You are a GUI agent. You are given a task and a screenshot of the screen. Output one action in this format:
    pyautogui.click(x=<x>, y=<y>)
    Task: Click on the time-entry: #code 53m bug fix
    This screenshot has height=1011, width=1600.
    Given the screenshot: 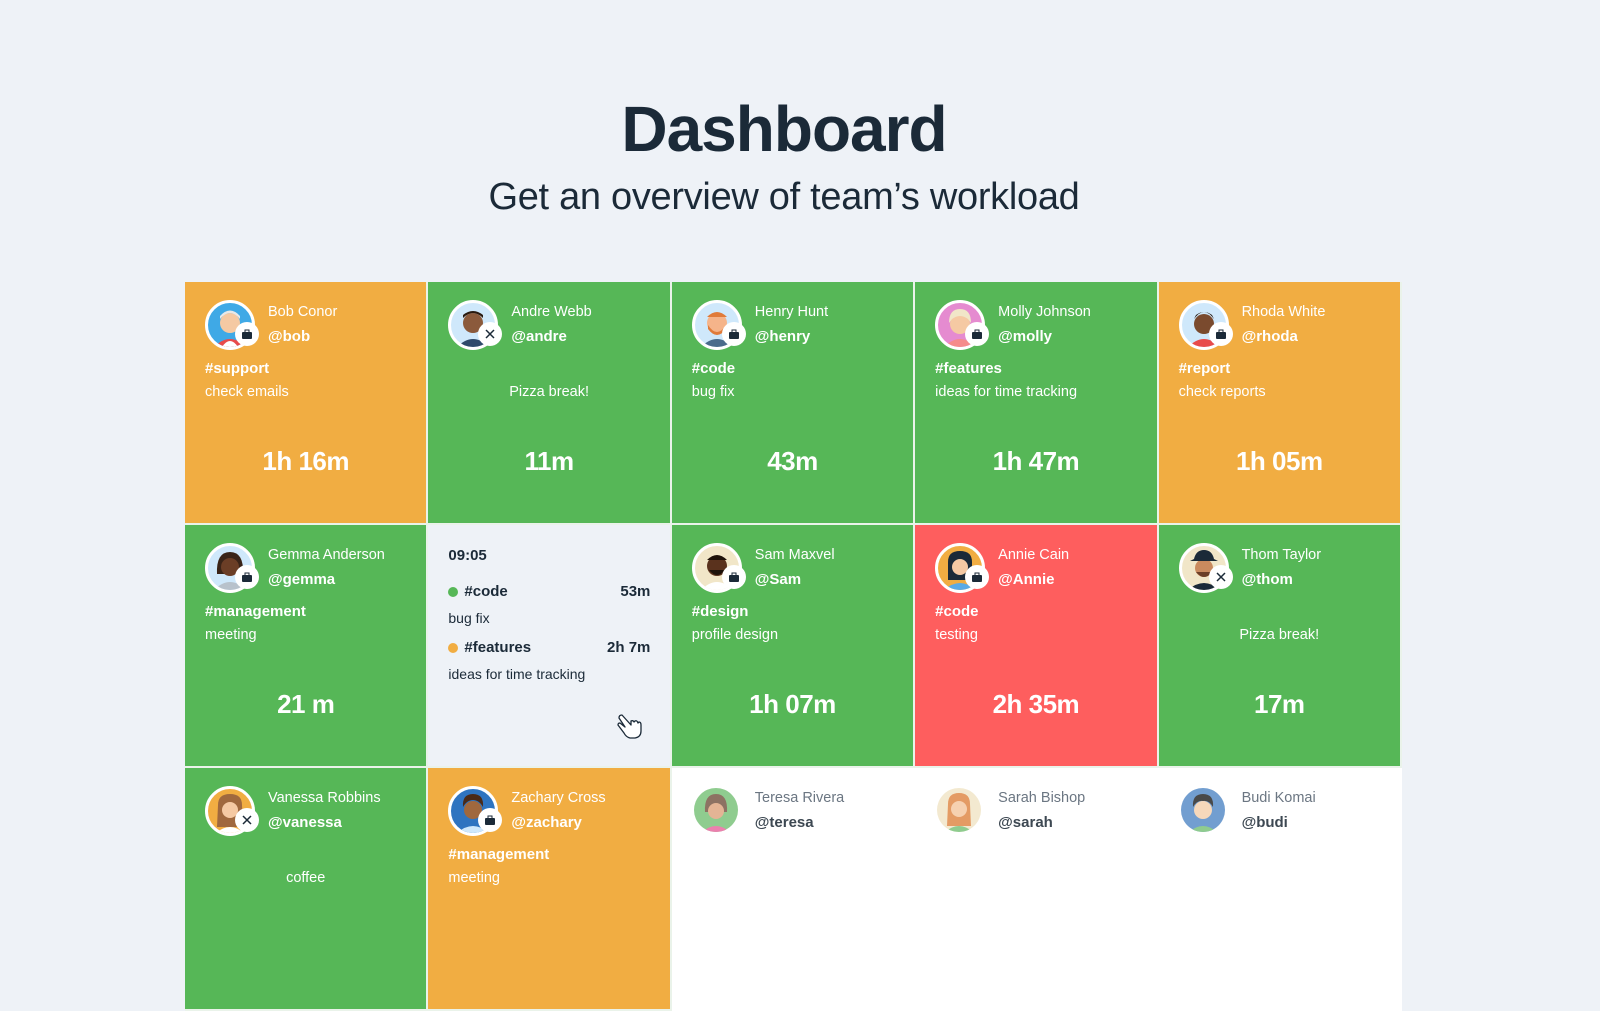 What is the action you would take?
    pyautogui.click(x=549, y=604)
    